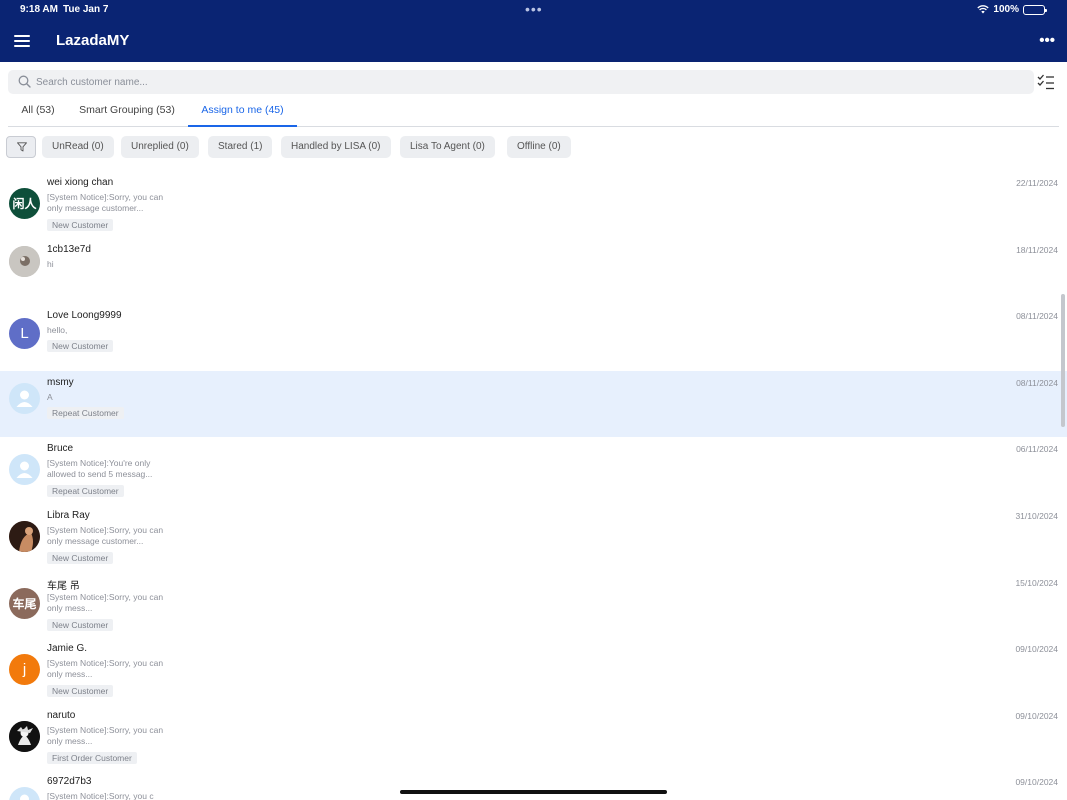 Image resolution: width=1067 pixels, height=800 pixels. I want to click on app-title: LazadaMY, so click(93, 40).